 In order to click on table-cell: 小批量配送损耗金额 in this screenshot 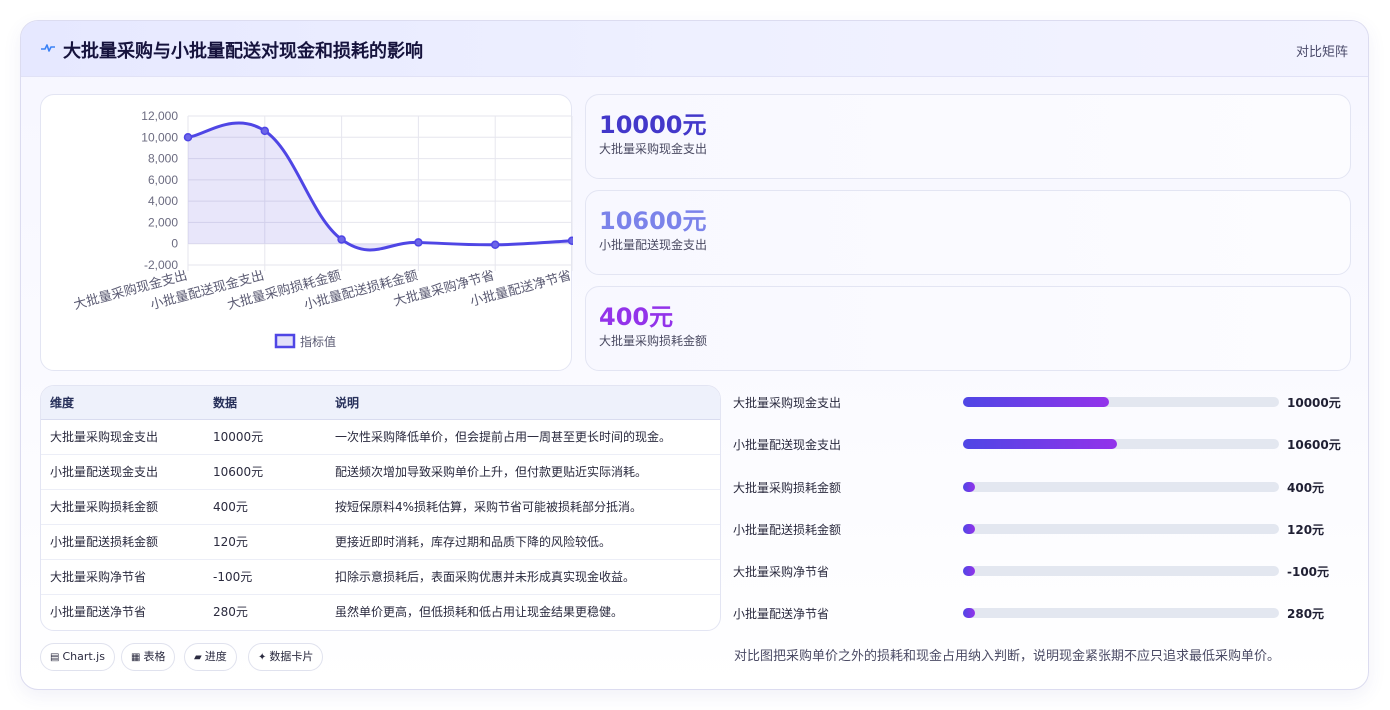, I will do `click(122, 542)`.